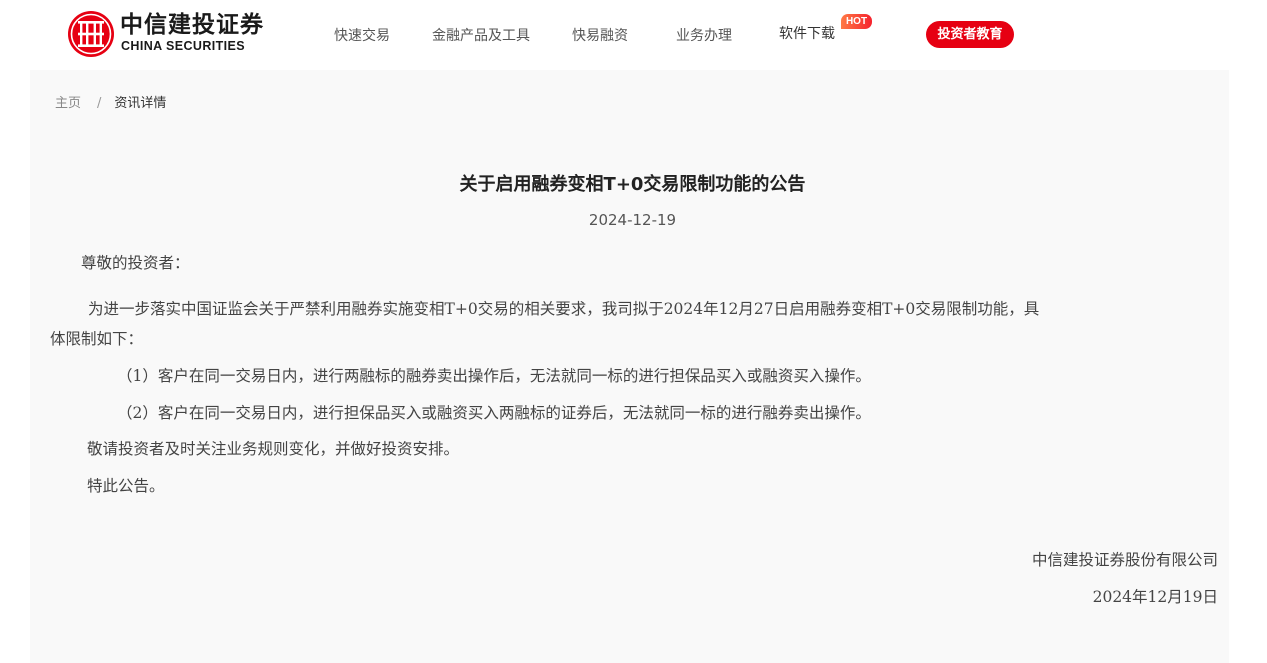 The image size is (1267, 663). What do you see at coordinates (481, 36) in the screenshot?
I see `nav-financial-products: 金融产品及工具` at bounding box center [481, 36].